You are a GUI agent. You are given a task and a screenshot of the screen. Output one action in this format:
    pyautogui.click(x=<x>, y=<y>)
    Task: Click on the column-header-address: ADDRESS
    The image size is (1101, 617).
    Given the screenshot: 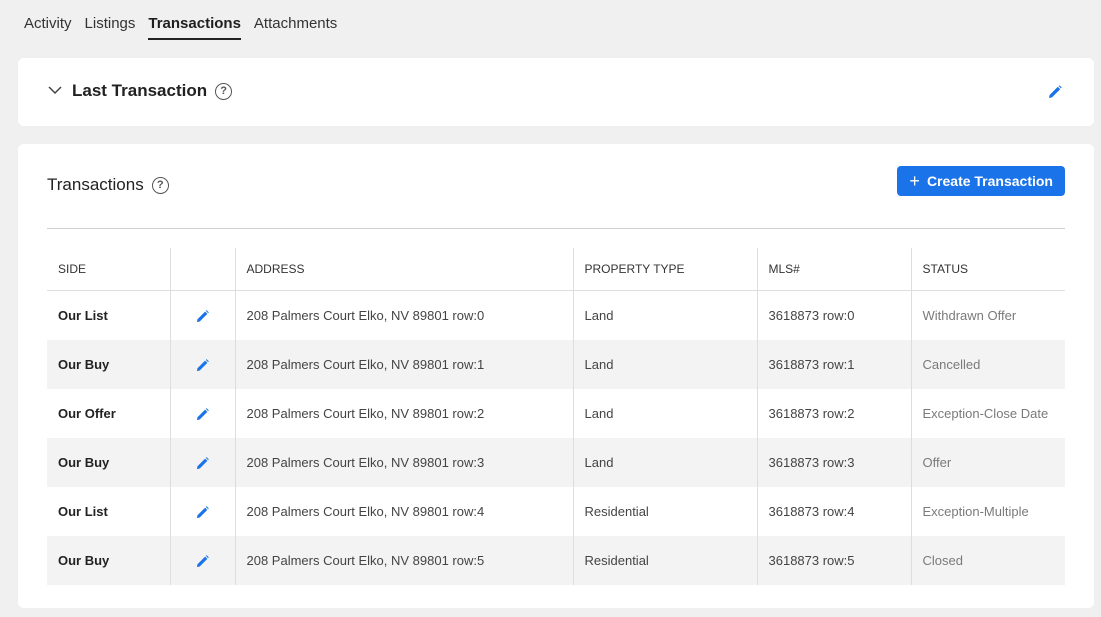 What is the action you would take?
    pyautogui.click(x=403, y=269)
    